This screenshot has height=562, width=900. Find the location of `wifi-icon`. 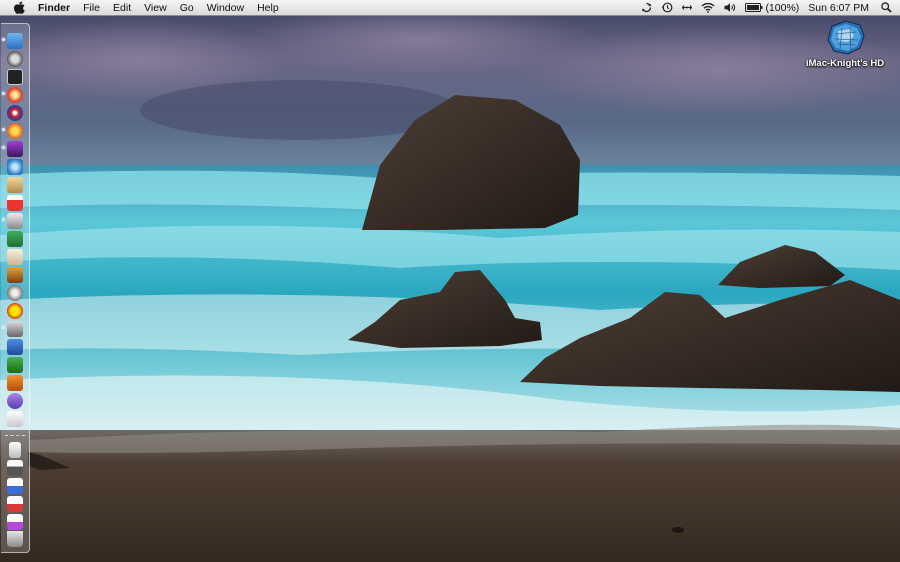

wifi-icon is located at coordinates (708, 7).